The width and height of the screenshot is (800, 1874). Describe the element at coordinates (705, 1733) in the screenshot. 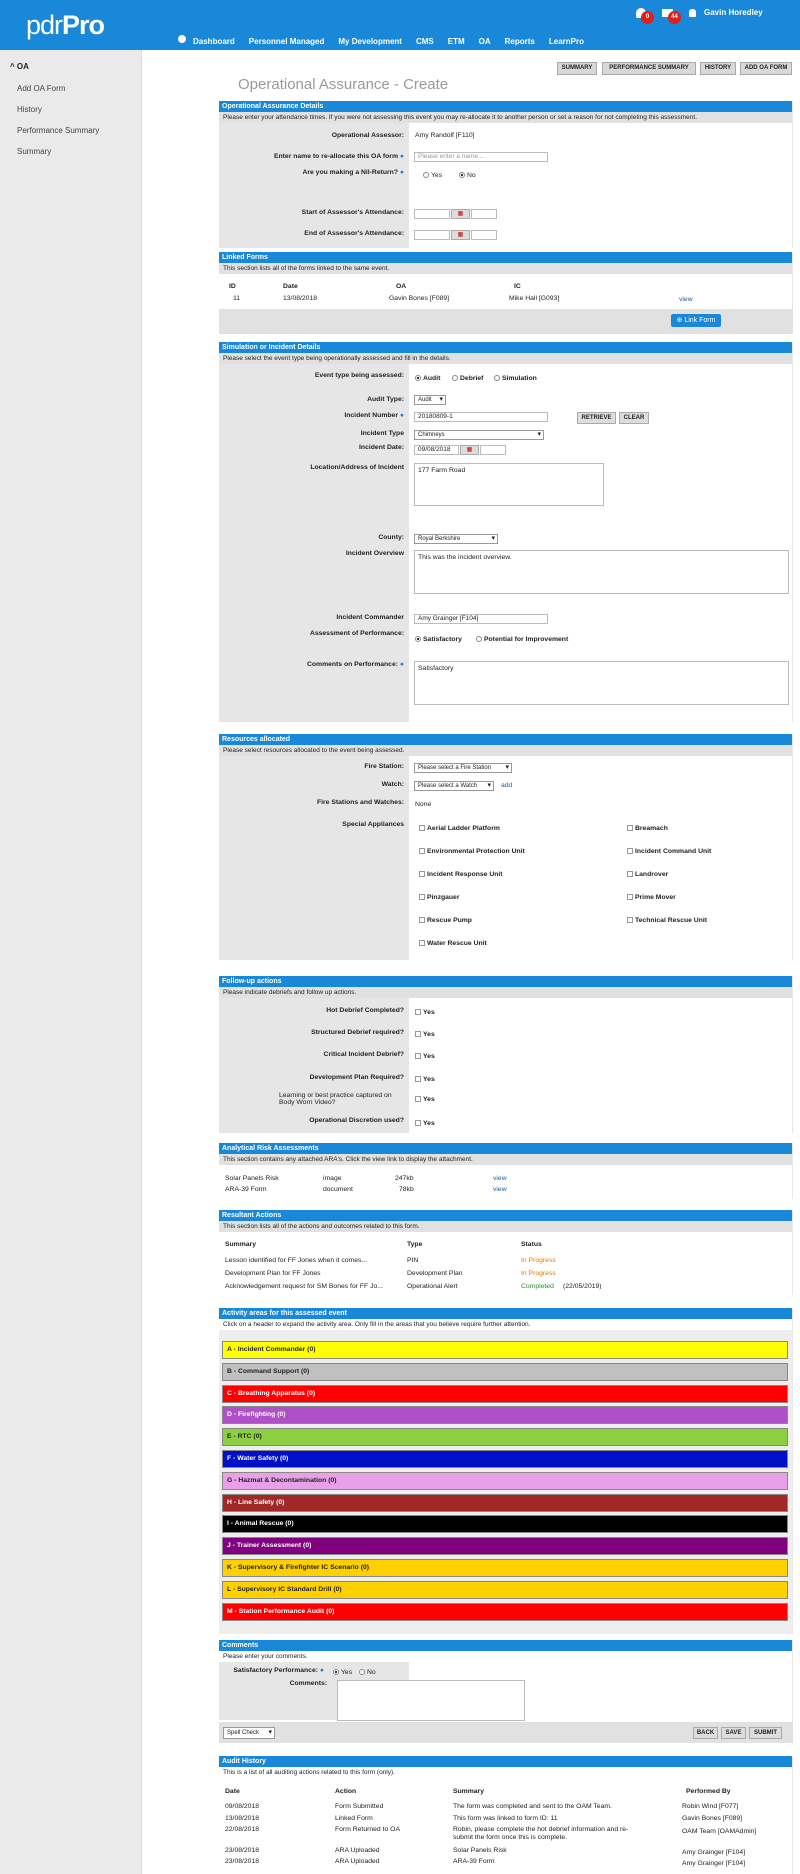

I see `back-button: BACK` at that location.